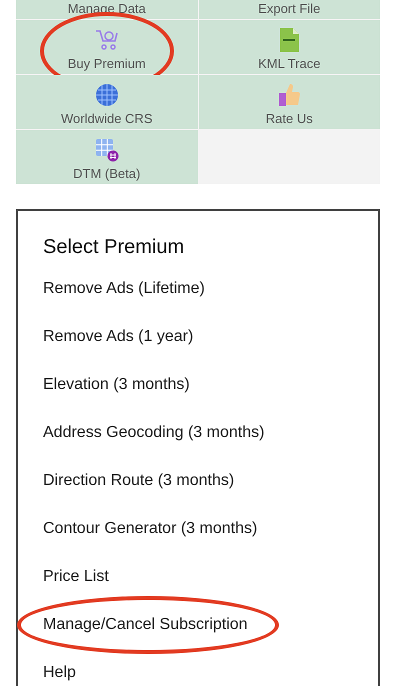  Describe the element at coordinates (138, 481) in the screenshot. I see `menu-item: Direction Route (3 months)` at that location.